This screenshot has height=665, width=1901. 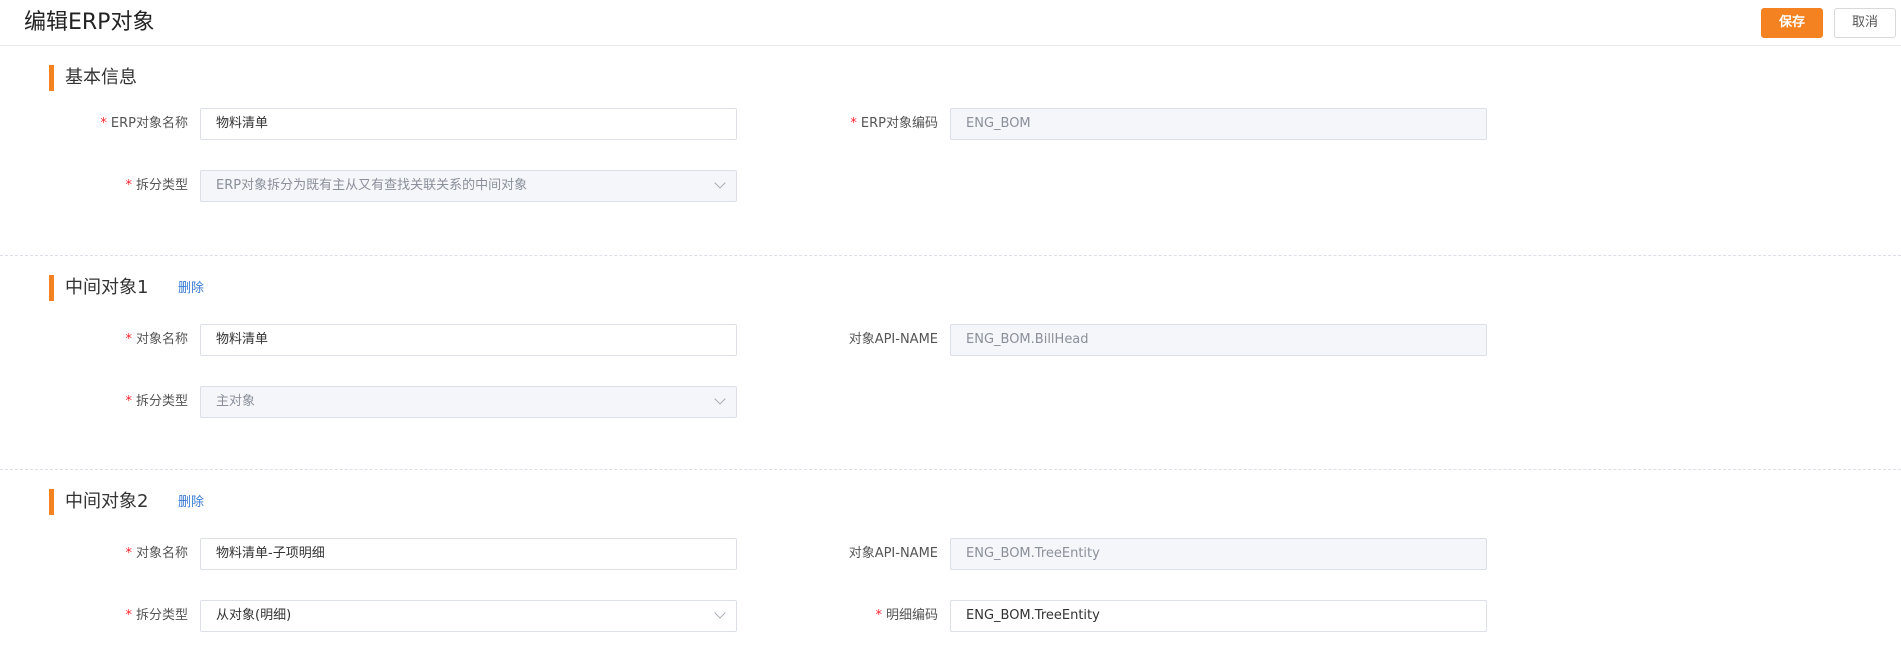 What do you see at coordinates (89, 22) in the screenshot?
I see `page-title: 编辑ERP对象` at bounding box center [89, 22].